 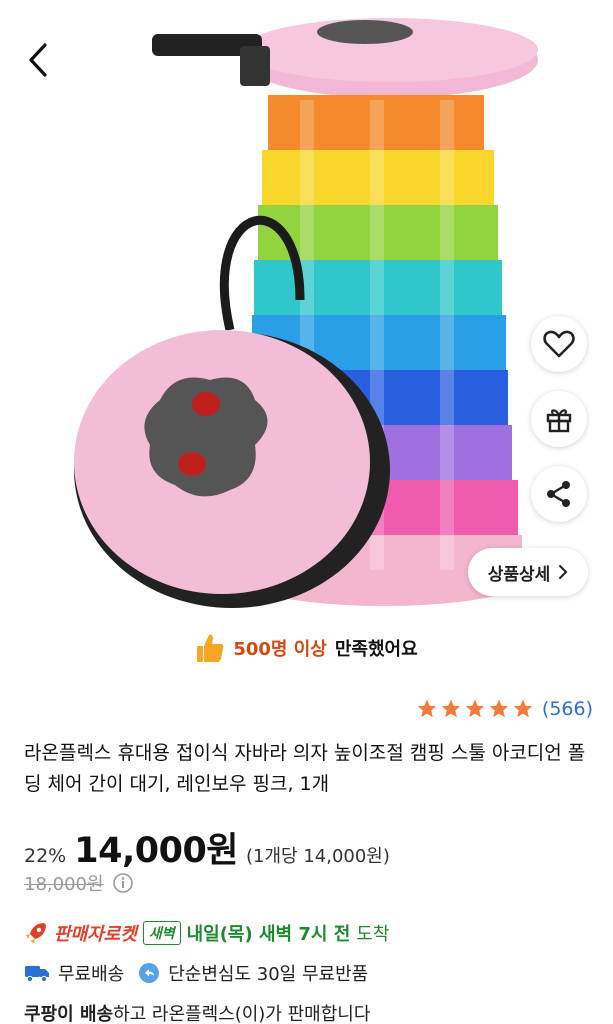 I want to click on rocket-icon, so click(x=36, y=933).